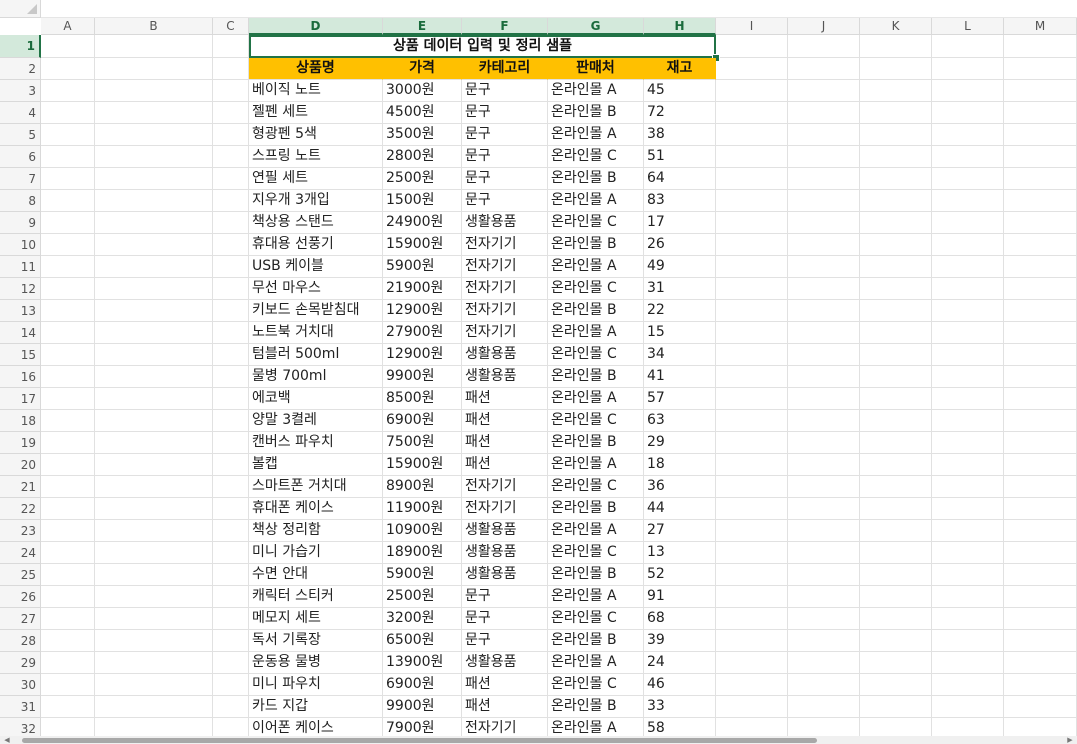 Image resolution: width=1077 pixels, height=744 pixels. What do you see at coordinates (505, 443) in the screenshot?
I see `table-cell: 패션` at bounding box center [505, 443].